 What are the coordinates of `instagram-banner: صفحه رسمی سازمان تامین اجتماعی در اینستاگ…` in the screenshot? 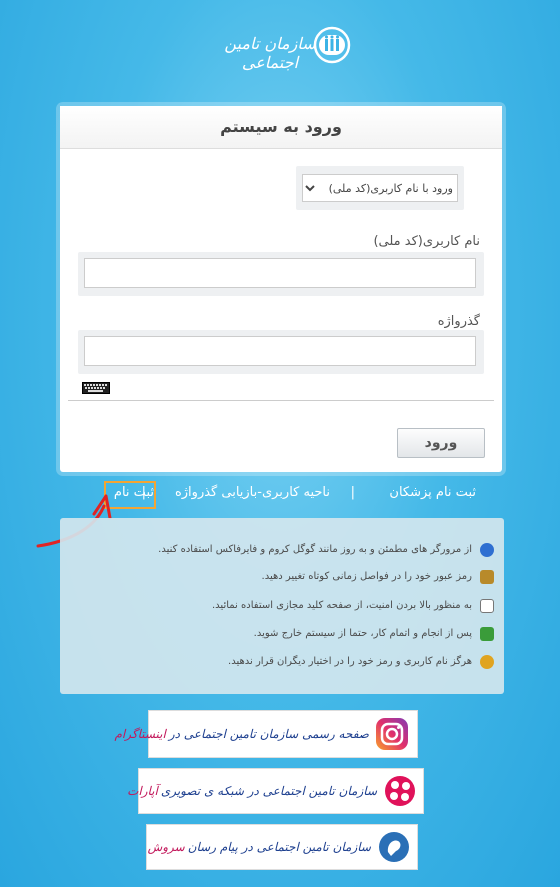 It's located at (266, 734).